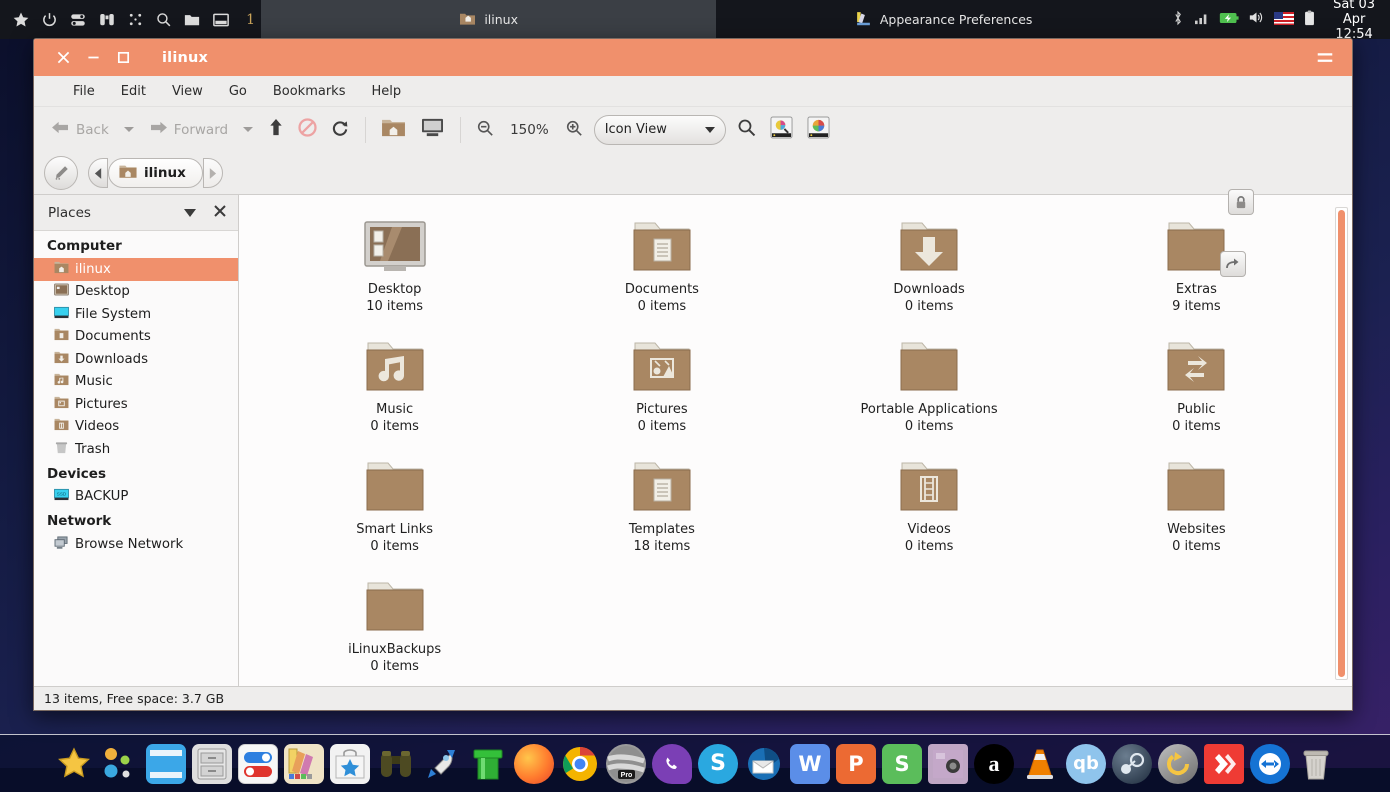 This screenshot has height=792, width=1390. Describe the element at coordinates (396, 764) in the screenshot. I see `dock-item-binoculars-search` at that location.